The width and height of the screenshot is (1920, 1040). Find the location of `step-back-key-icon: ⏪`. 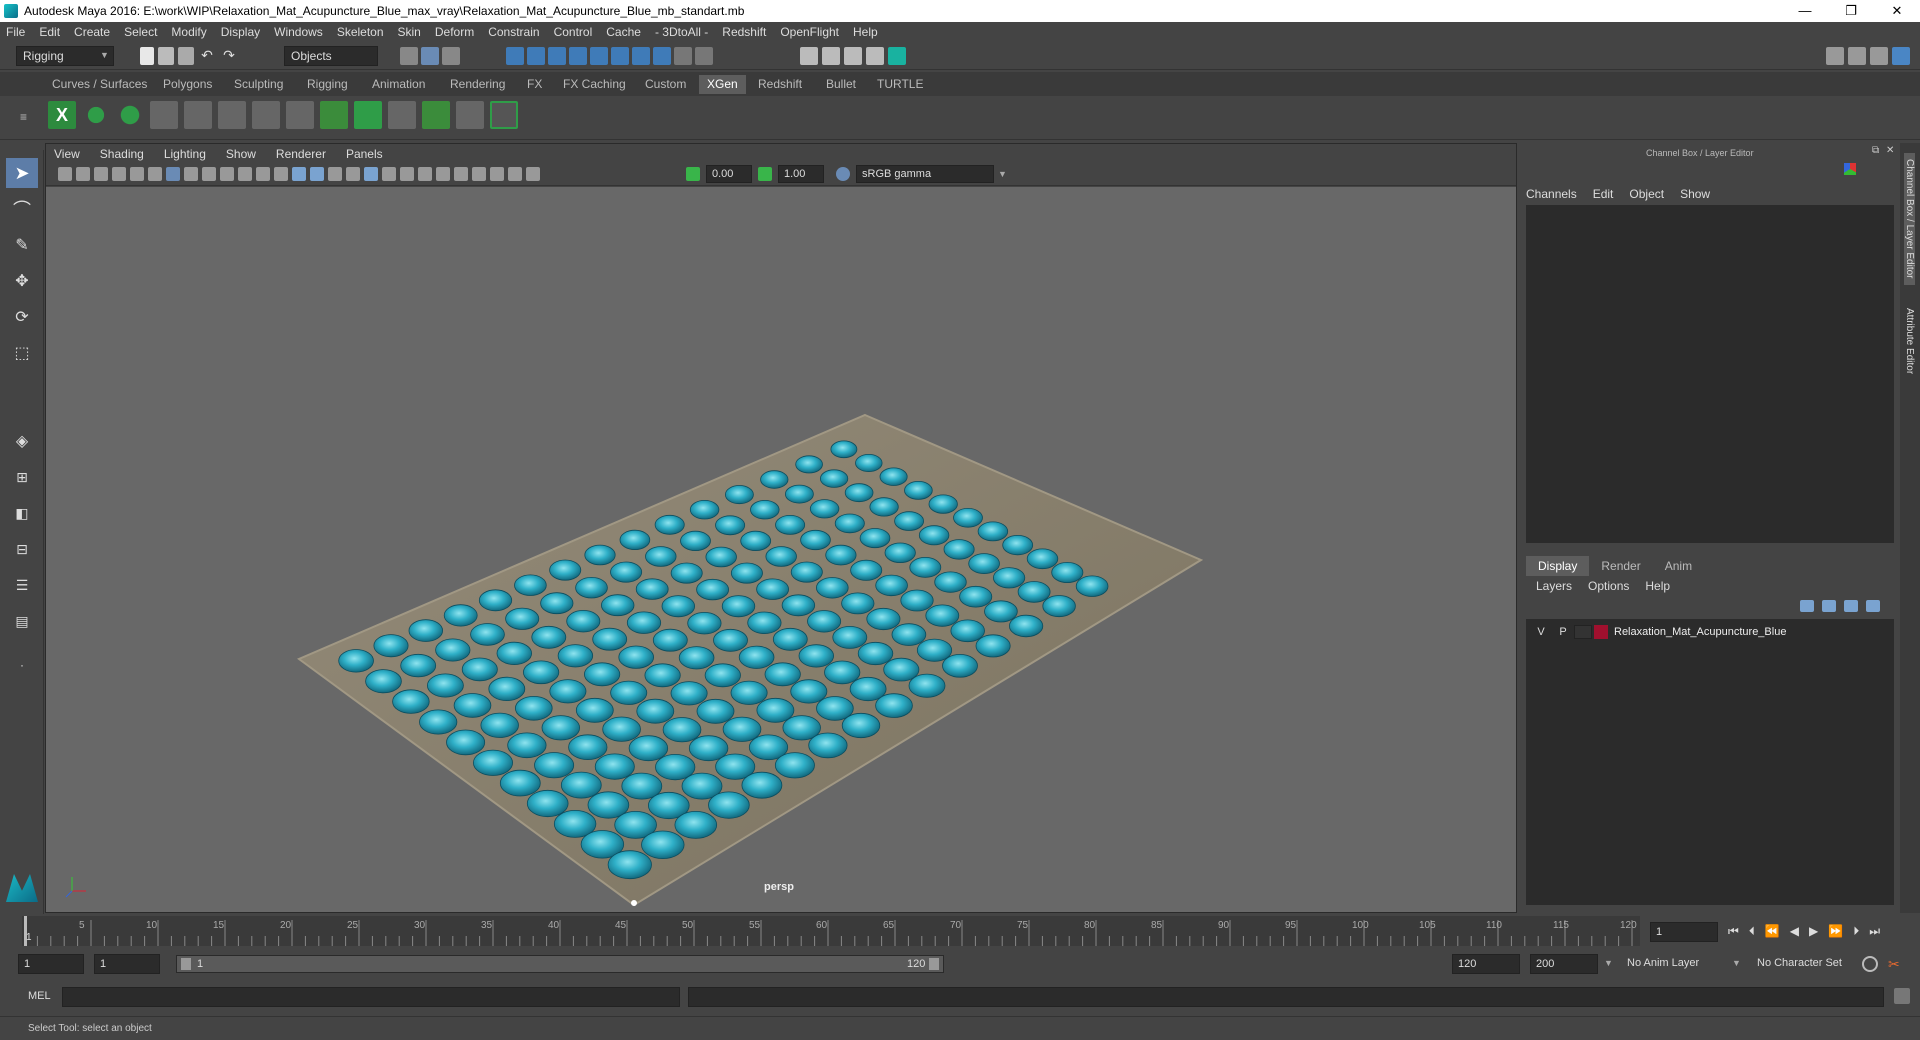

step-back-key-icon: ⏪ is located at coordinates (1772, 931).